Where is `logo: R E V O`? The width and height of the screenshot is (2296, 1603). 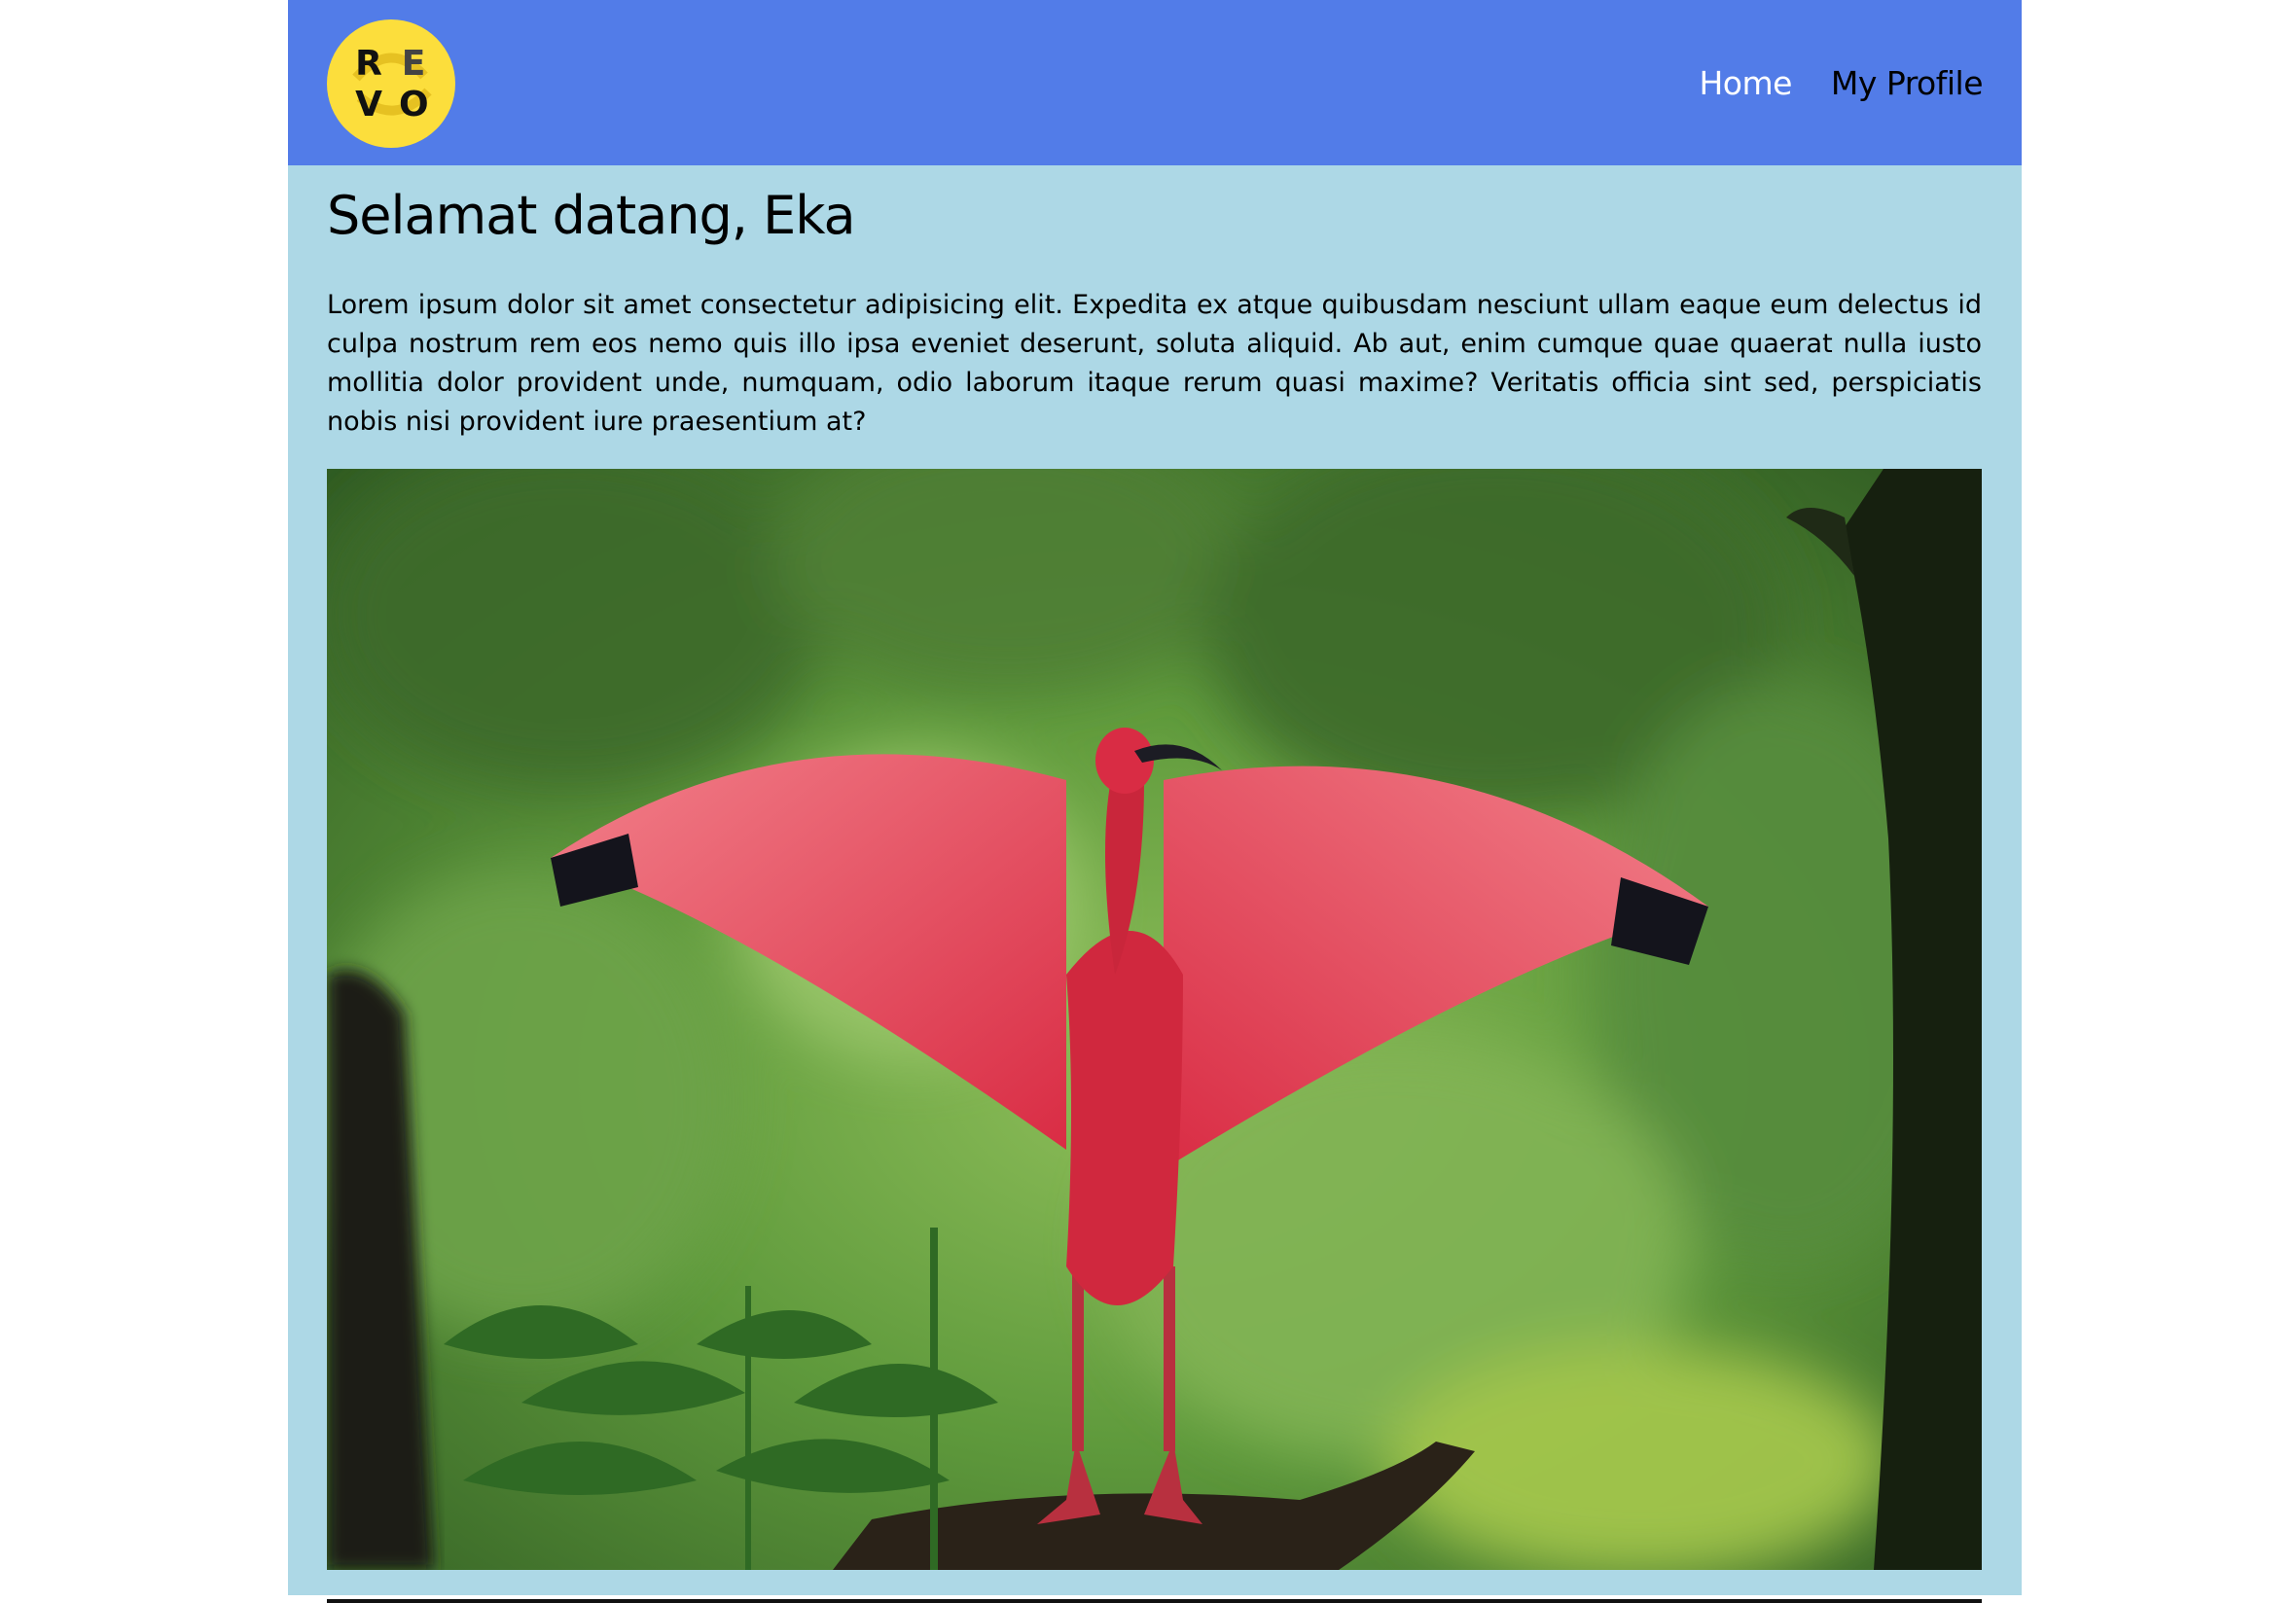
logo: R E V O is located at coordinates (391, 83).